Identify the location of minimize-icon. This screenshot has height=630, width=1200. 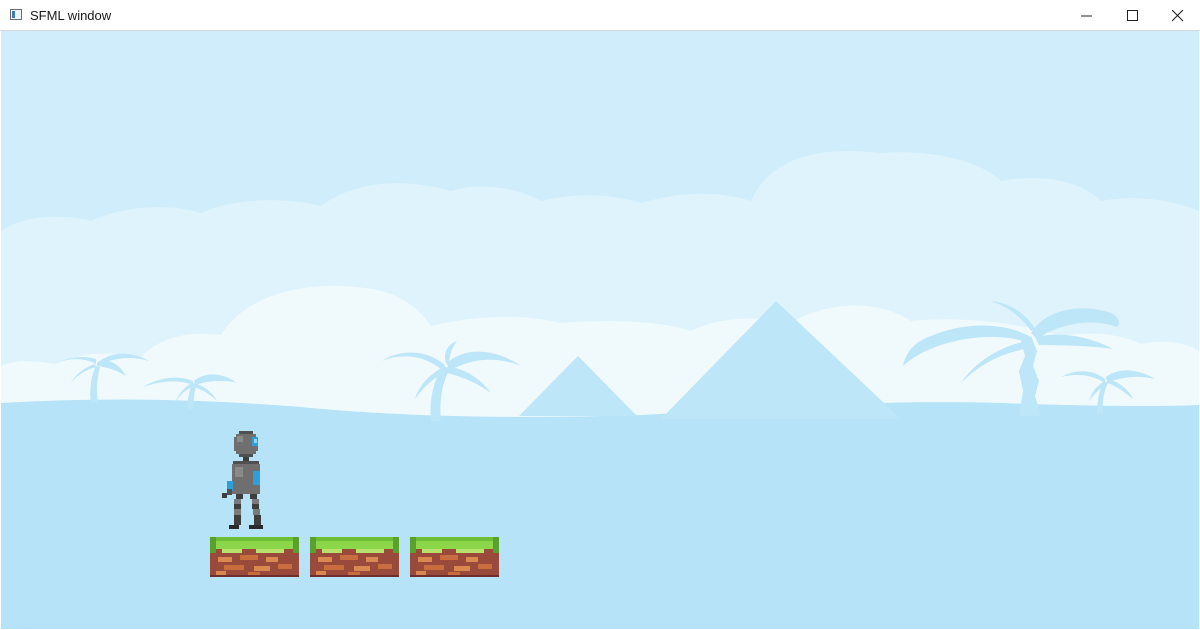
(1086, 16).